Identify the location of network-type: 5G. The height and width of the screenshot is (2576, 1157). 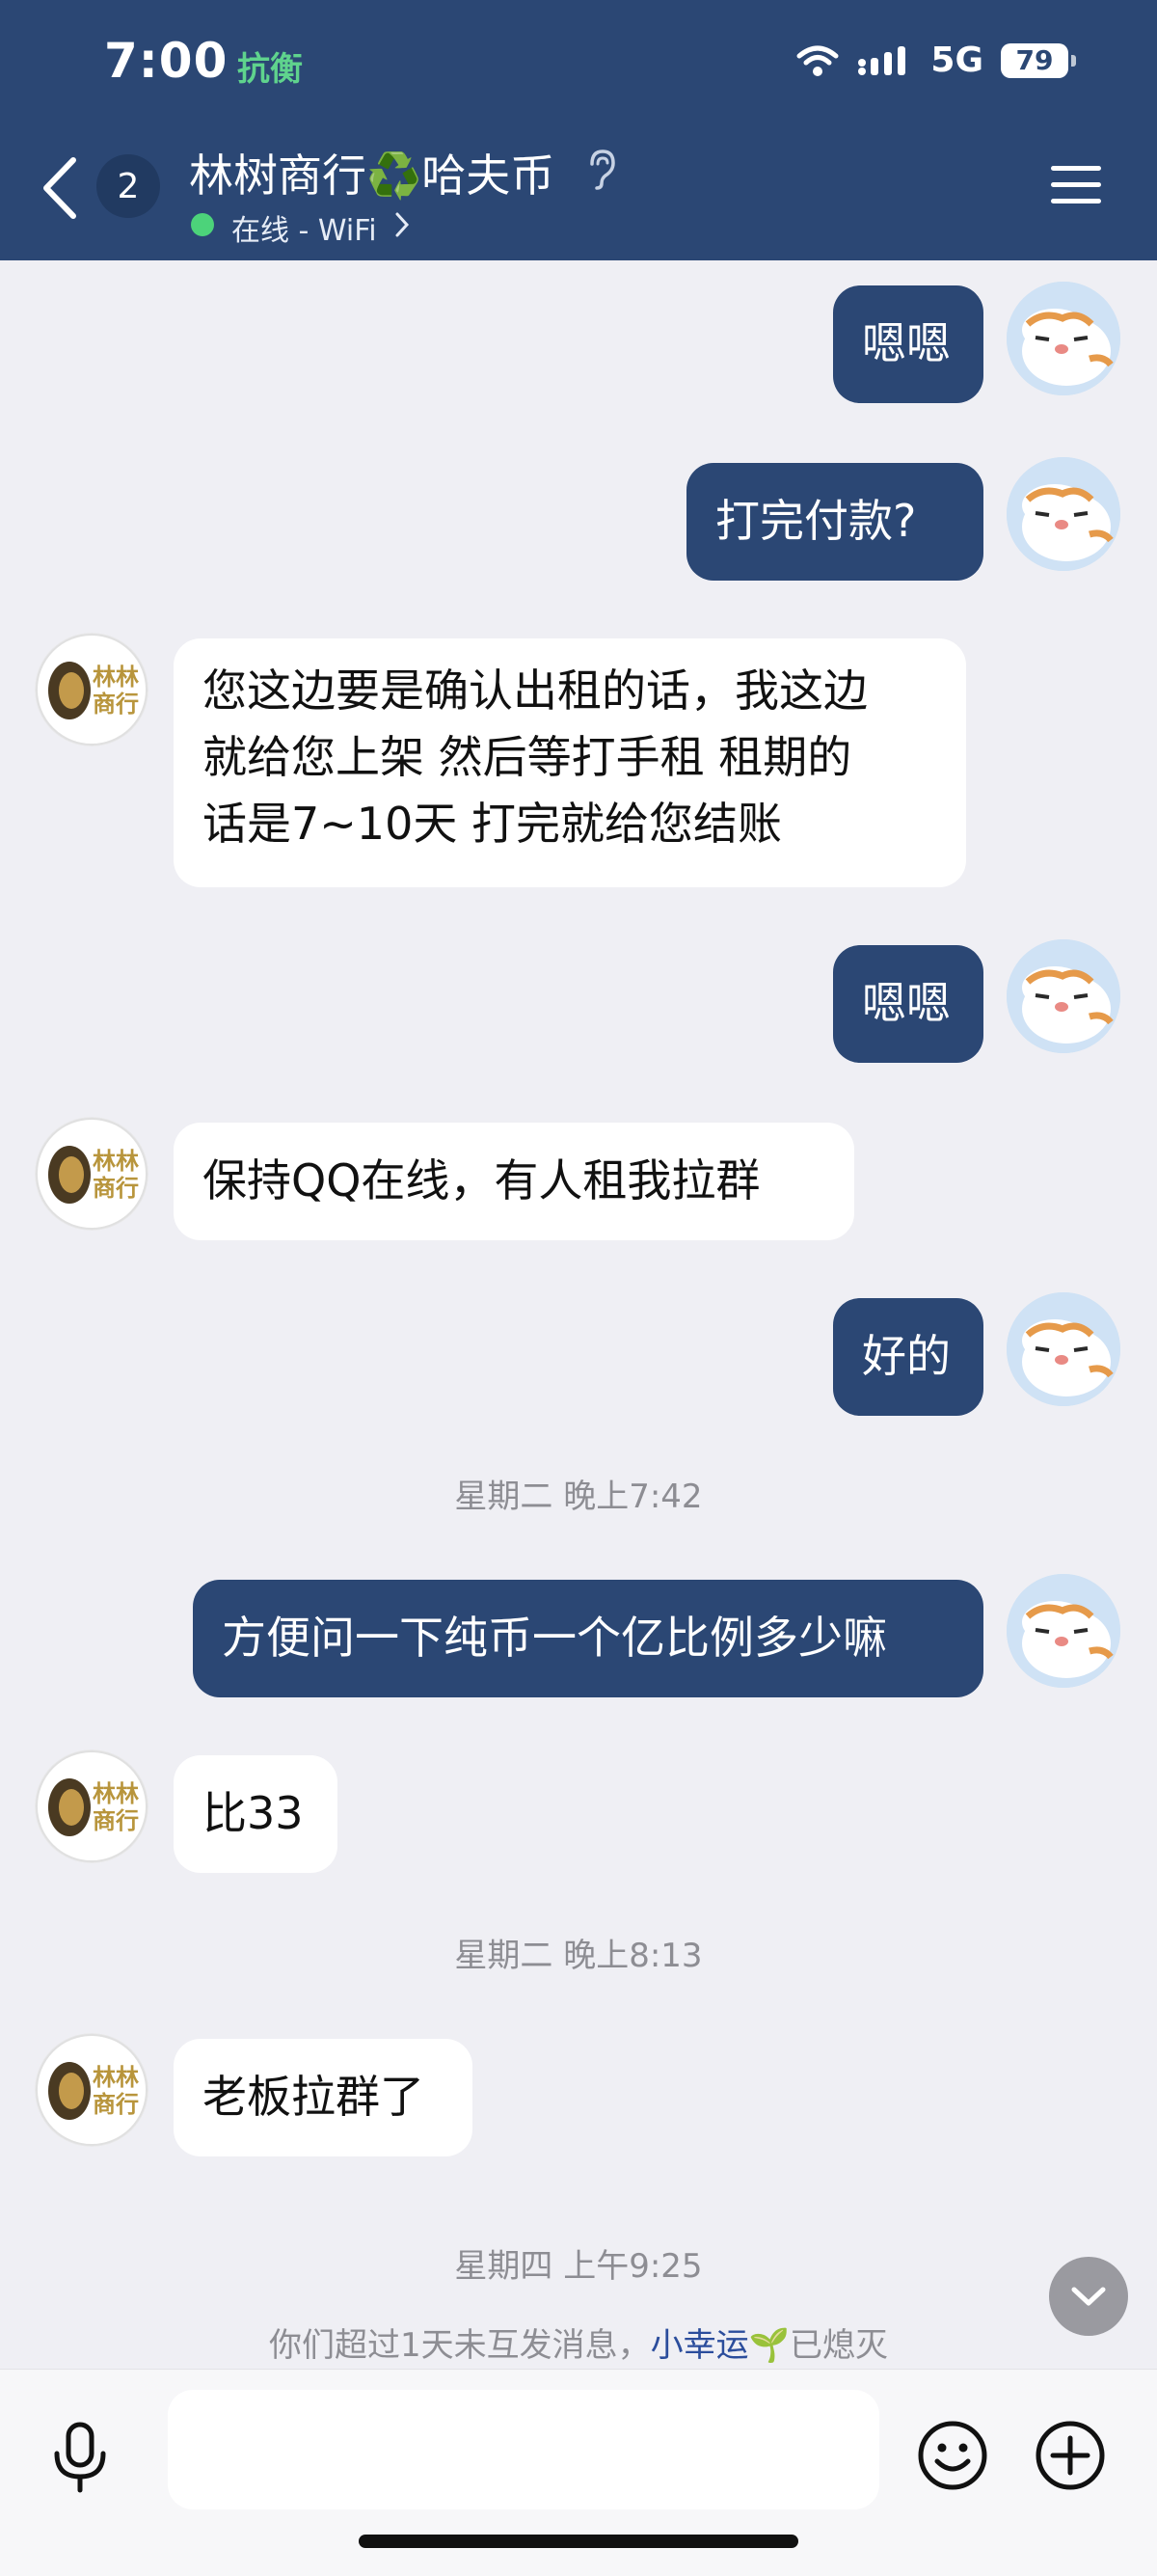
(956, 60).